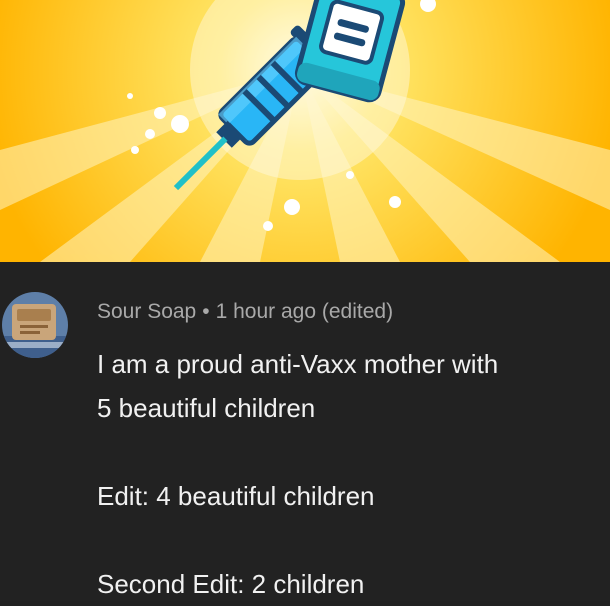 The height and width of the screenshot is (606, 610). I want to click on soap-avatar-image, so click(35, 325).